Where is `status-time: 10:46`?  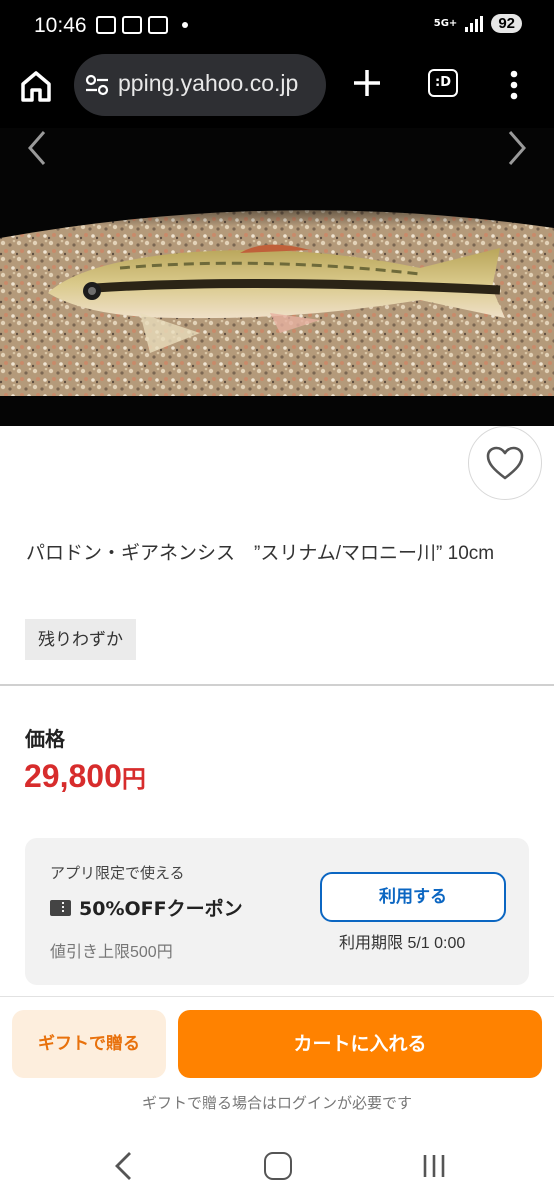 status-time: 10:46 is located at coordinates (60, 25).